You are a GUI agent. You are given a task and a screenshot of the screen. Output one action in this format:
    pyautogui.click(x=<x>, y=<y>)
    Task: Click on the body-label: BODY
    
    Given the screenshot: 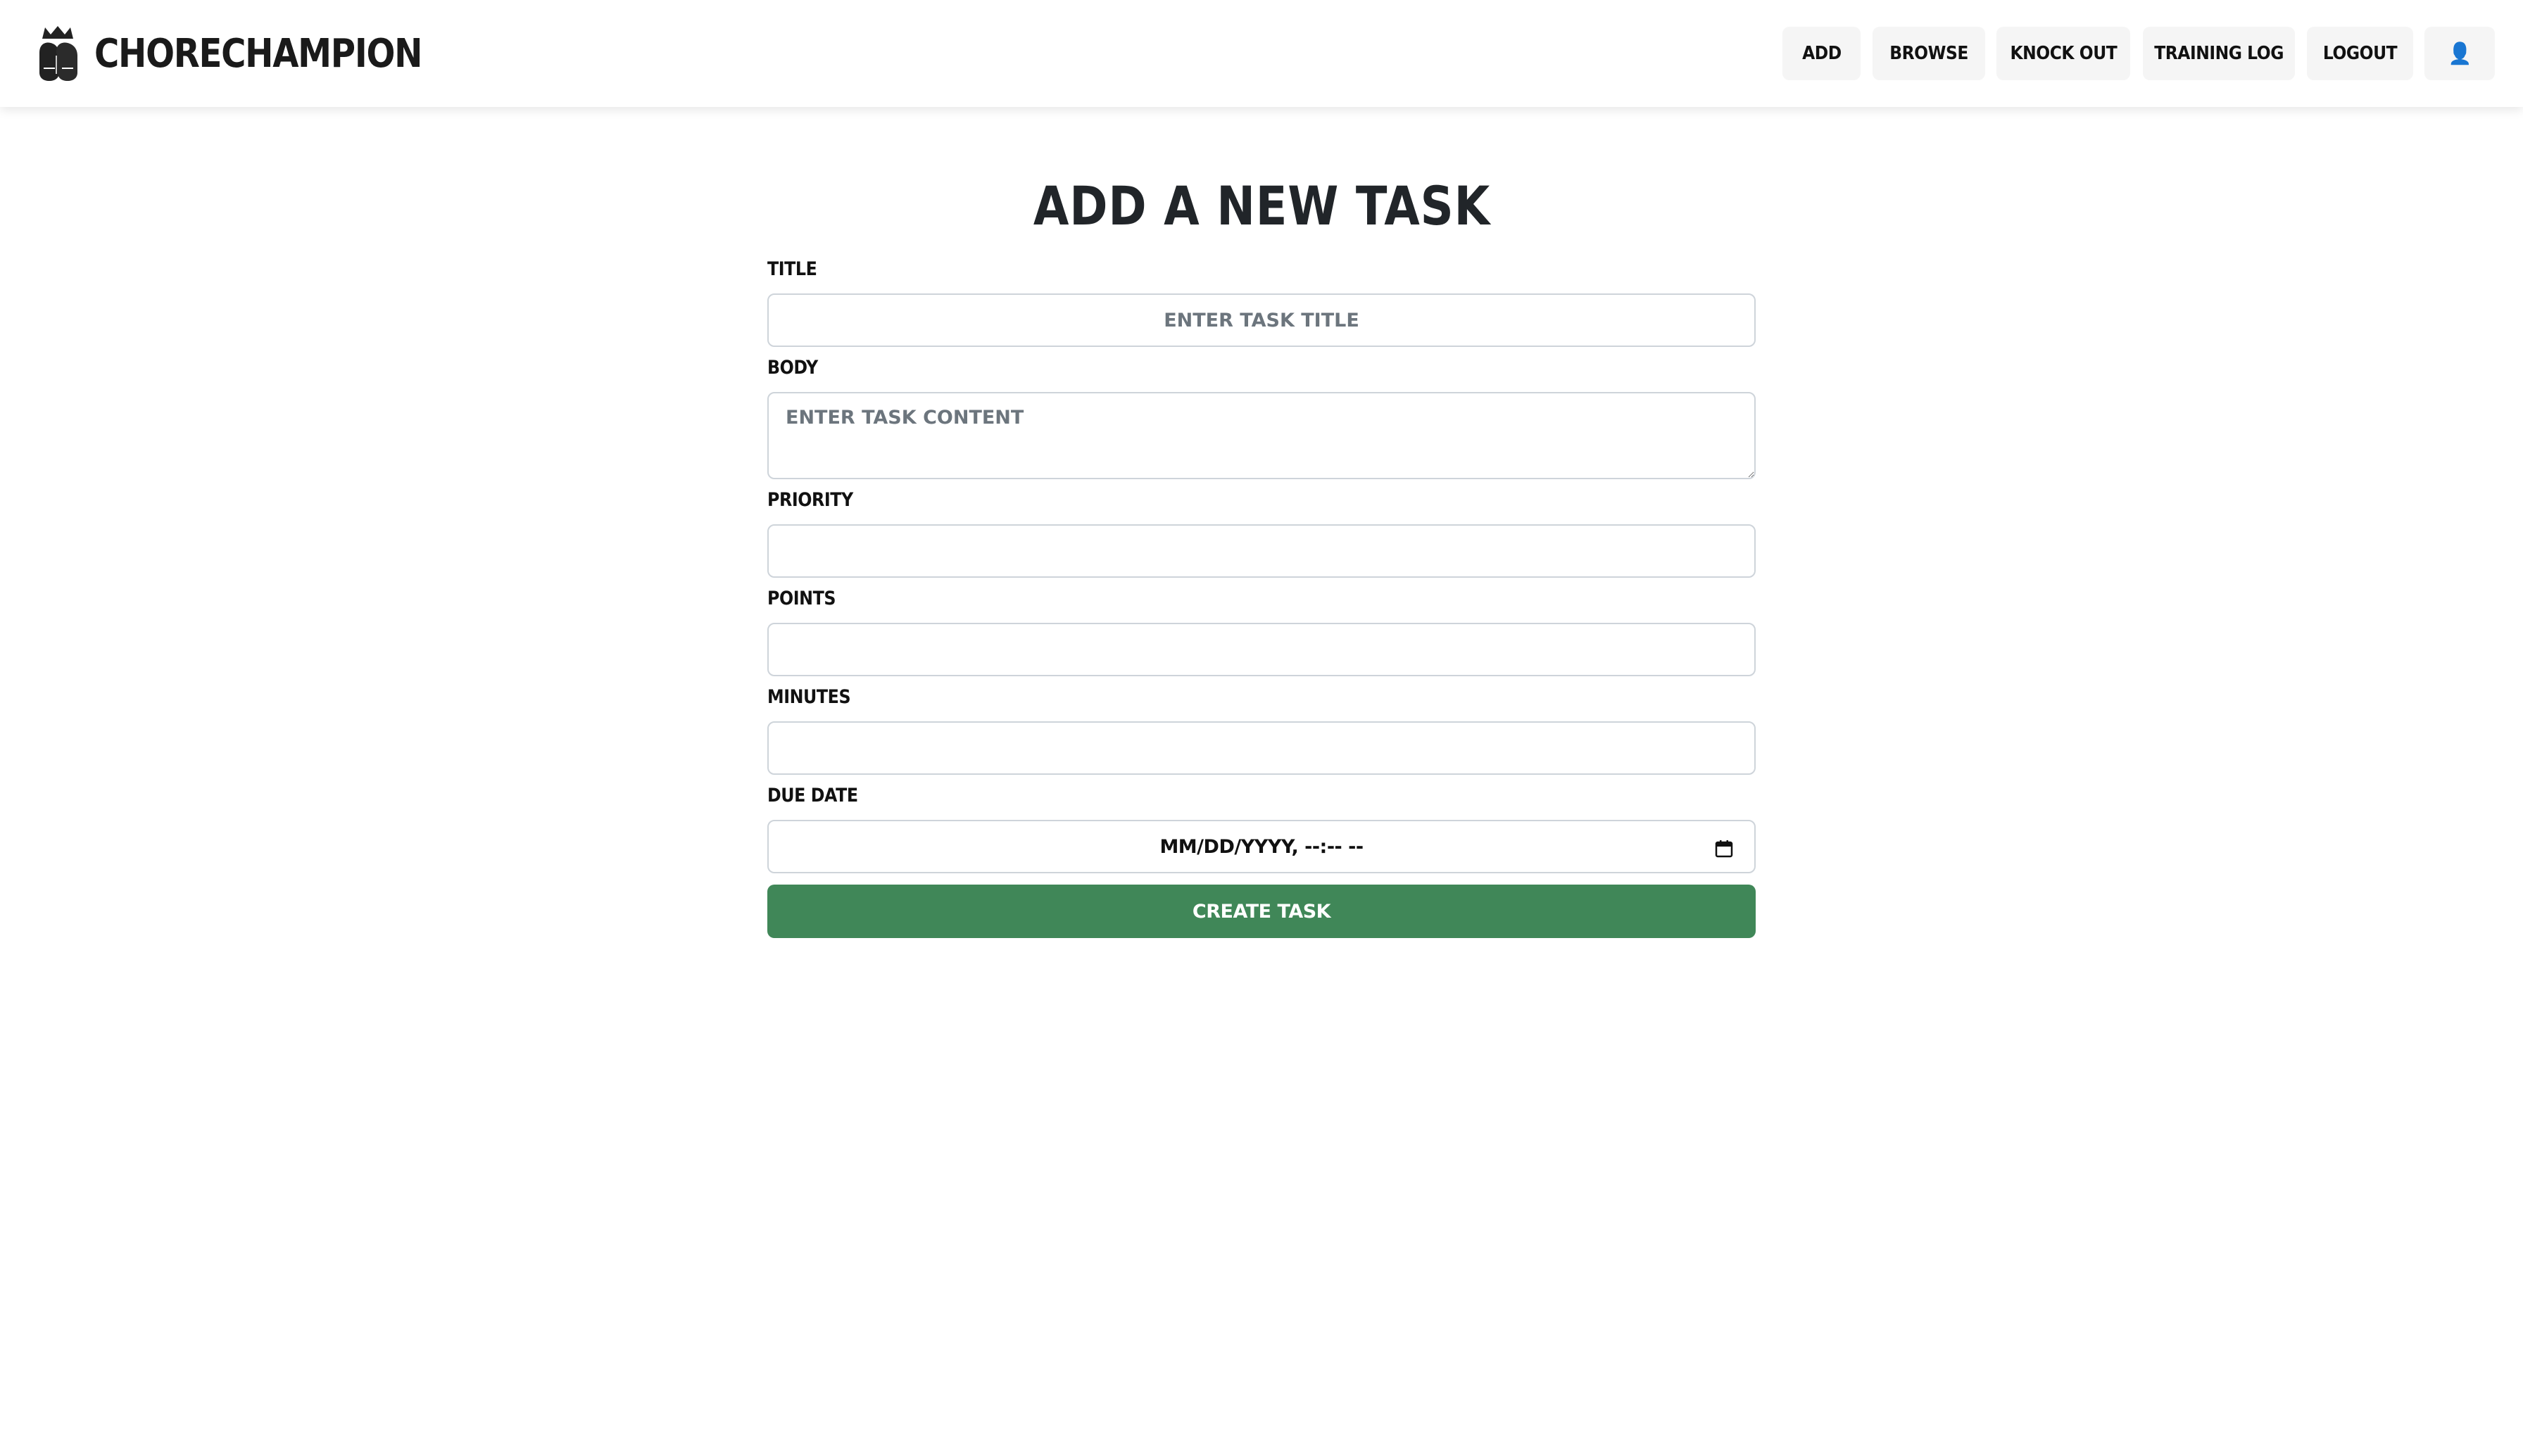 What is the action you would take?
    pyautogui.click(x=796, y=368)
    